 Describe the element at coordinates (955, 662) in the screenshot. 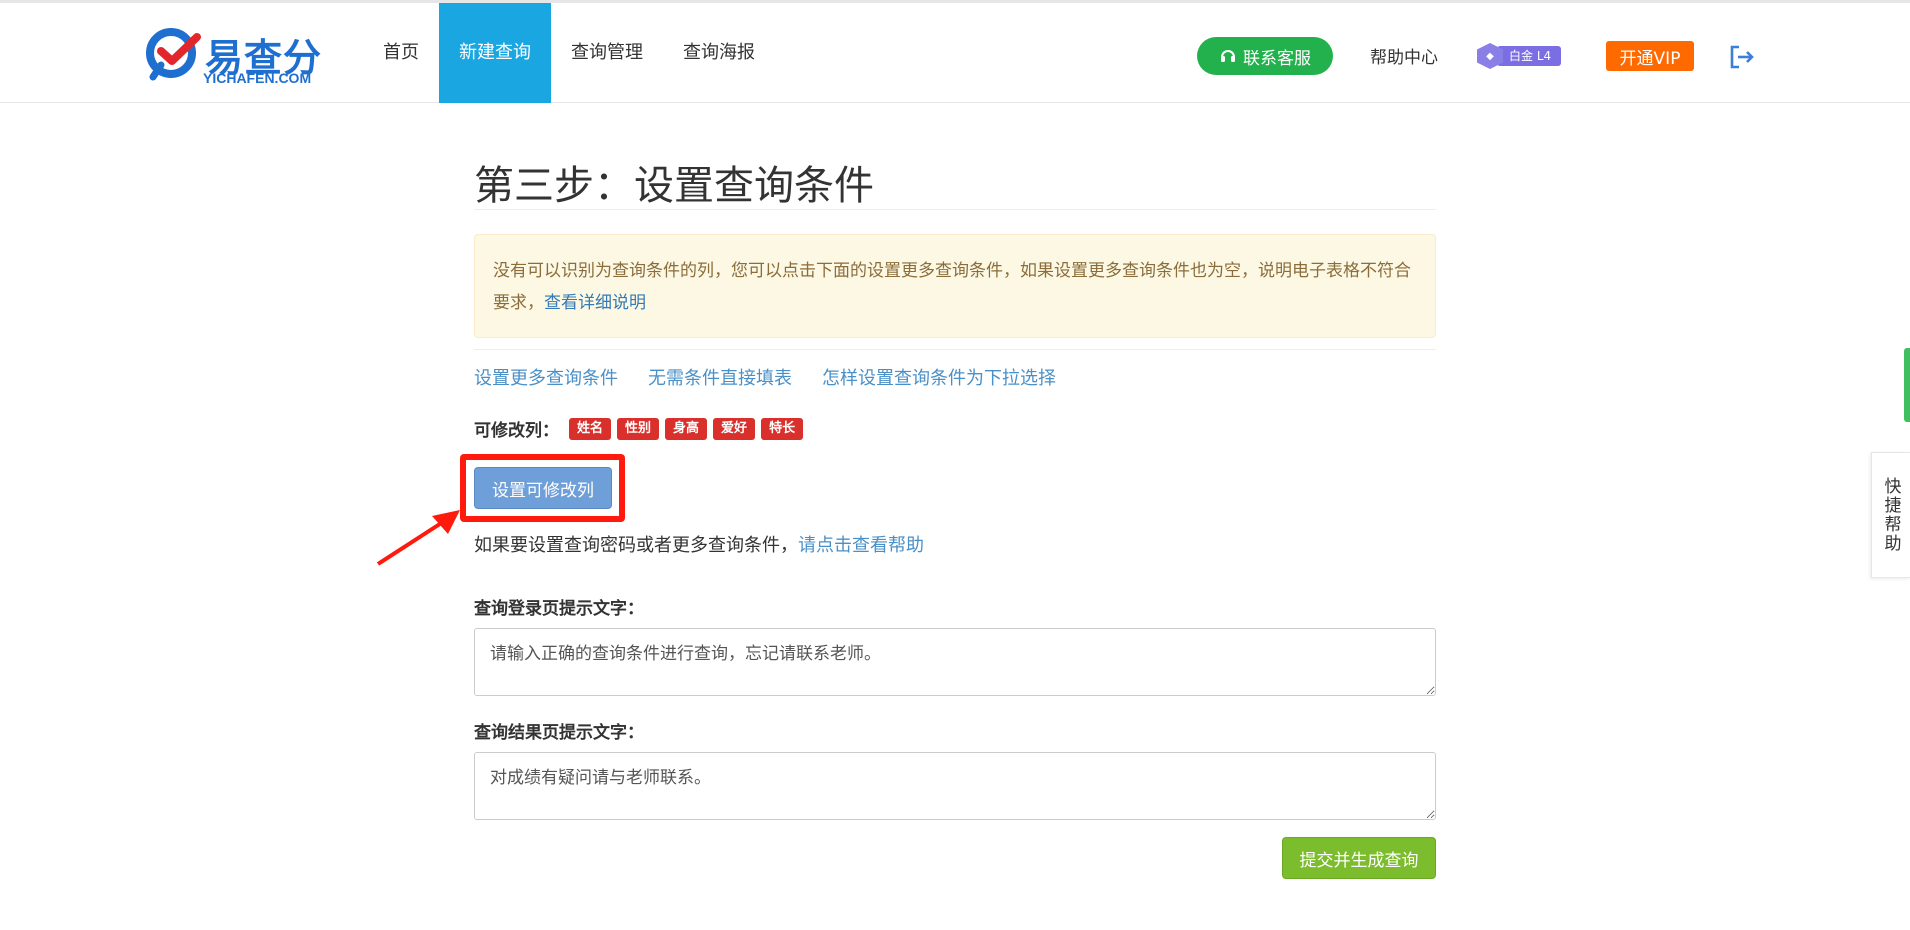

I see `login-tip-textarea: 请输入正确的查询条件进行查询，忘记请联系老师。` at that location.